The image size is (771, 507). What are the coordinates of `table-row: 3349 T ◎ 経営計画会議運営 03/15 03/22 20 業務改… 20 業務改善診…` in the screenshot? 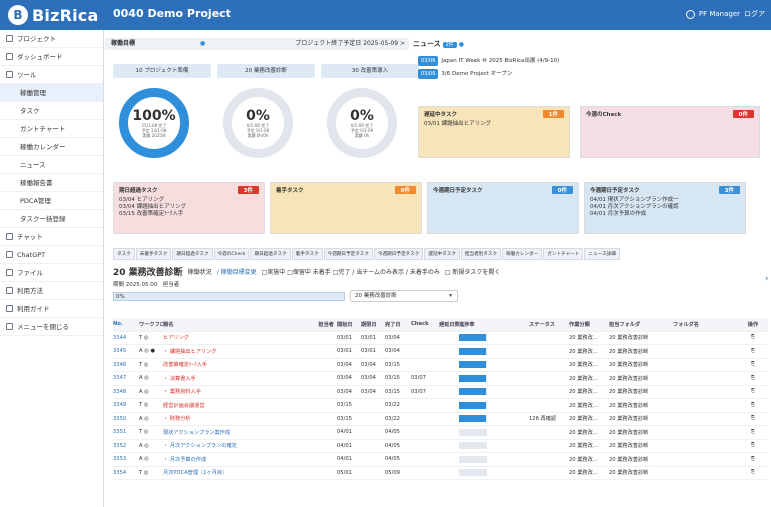 It's located at (440, 406).